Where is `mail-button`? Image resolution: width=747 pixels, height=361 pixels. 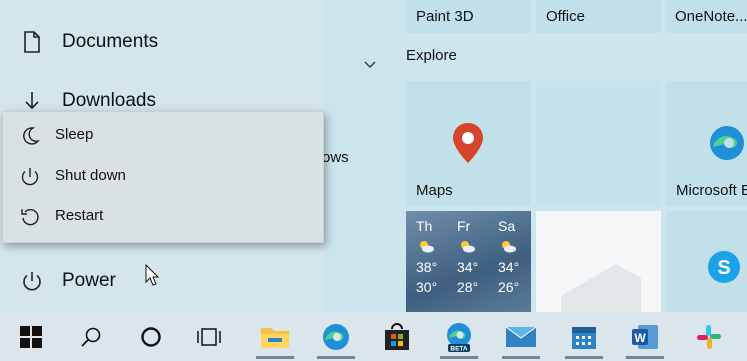 mail-button is located at coordinates (521, 336).